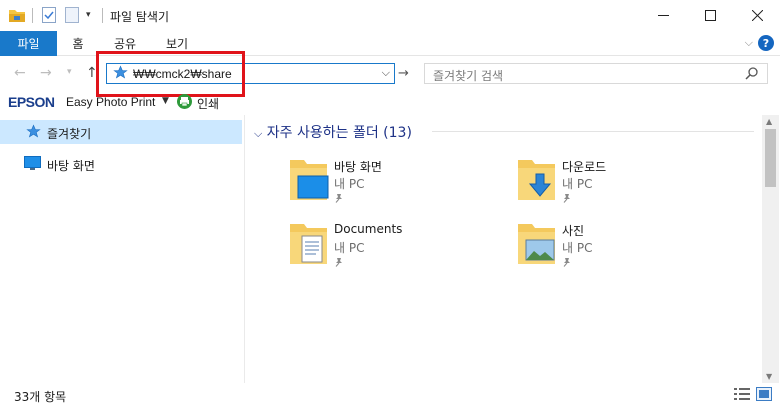 Image resolution: width=780 pixels, height=406 pixels. What do you see at coordinates (121, 164) in the screenshot?
I see `nav-item-desktop: 바탕 화면` at bounding box center [121, 164].